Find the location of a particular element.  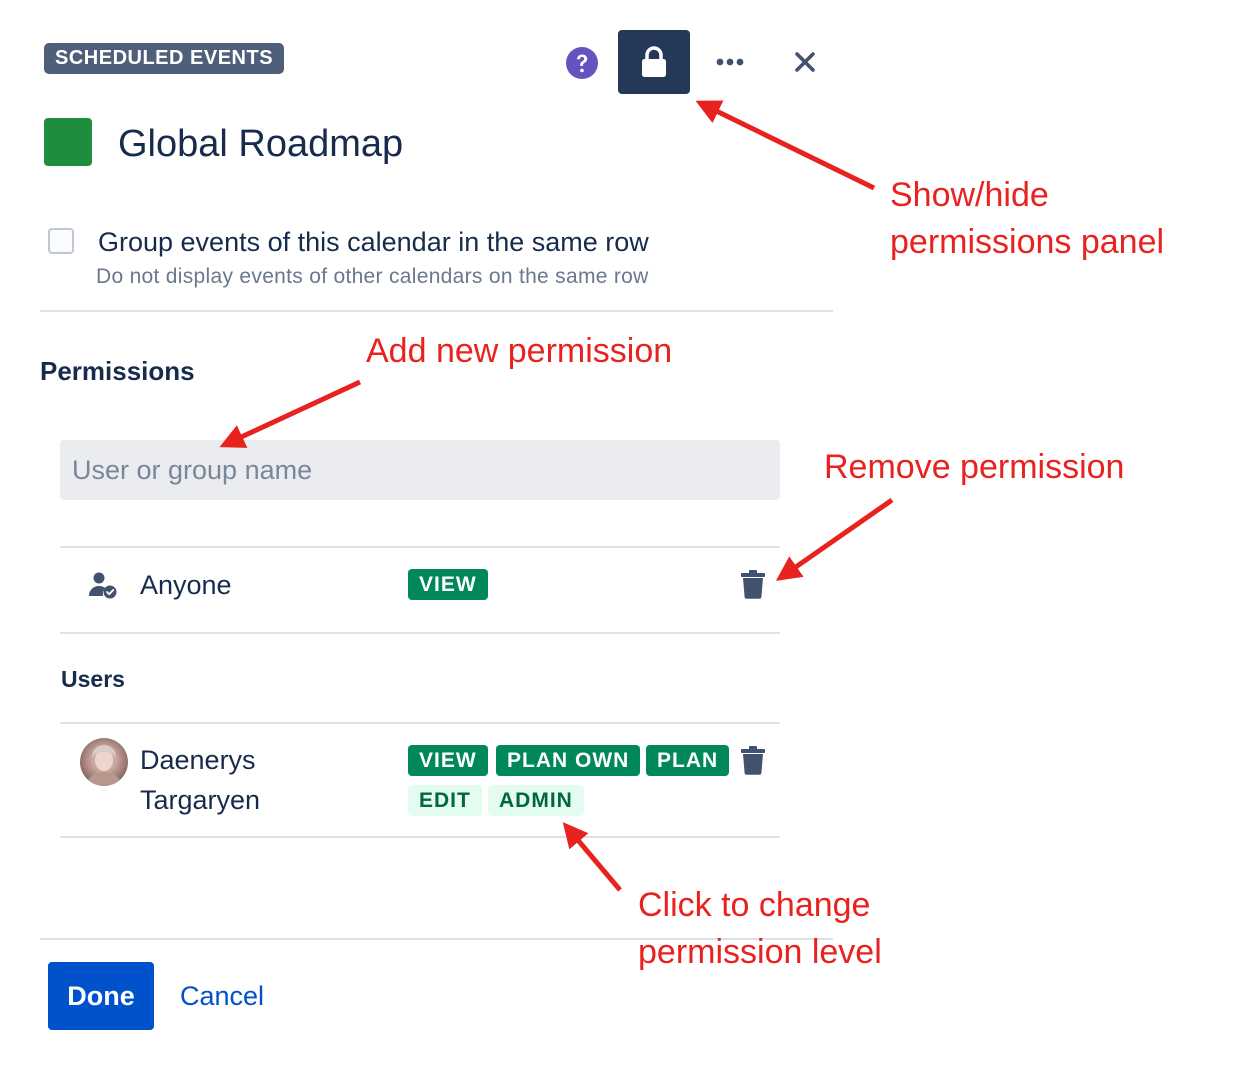

remove-anyone-button is located at coordinates (753, 584).